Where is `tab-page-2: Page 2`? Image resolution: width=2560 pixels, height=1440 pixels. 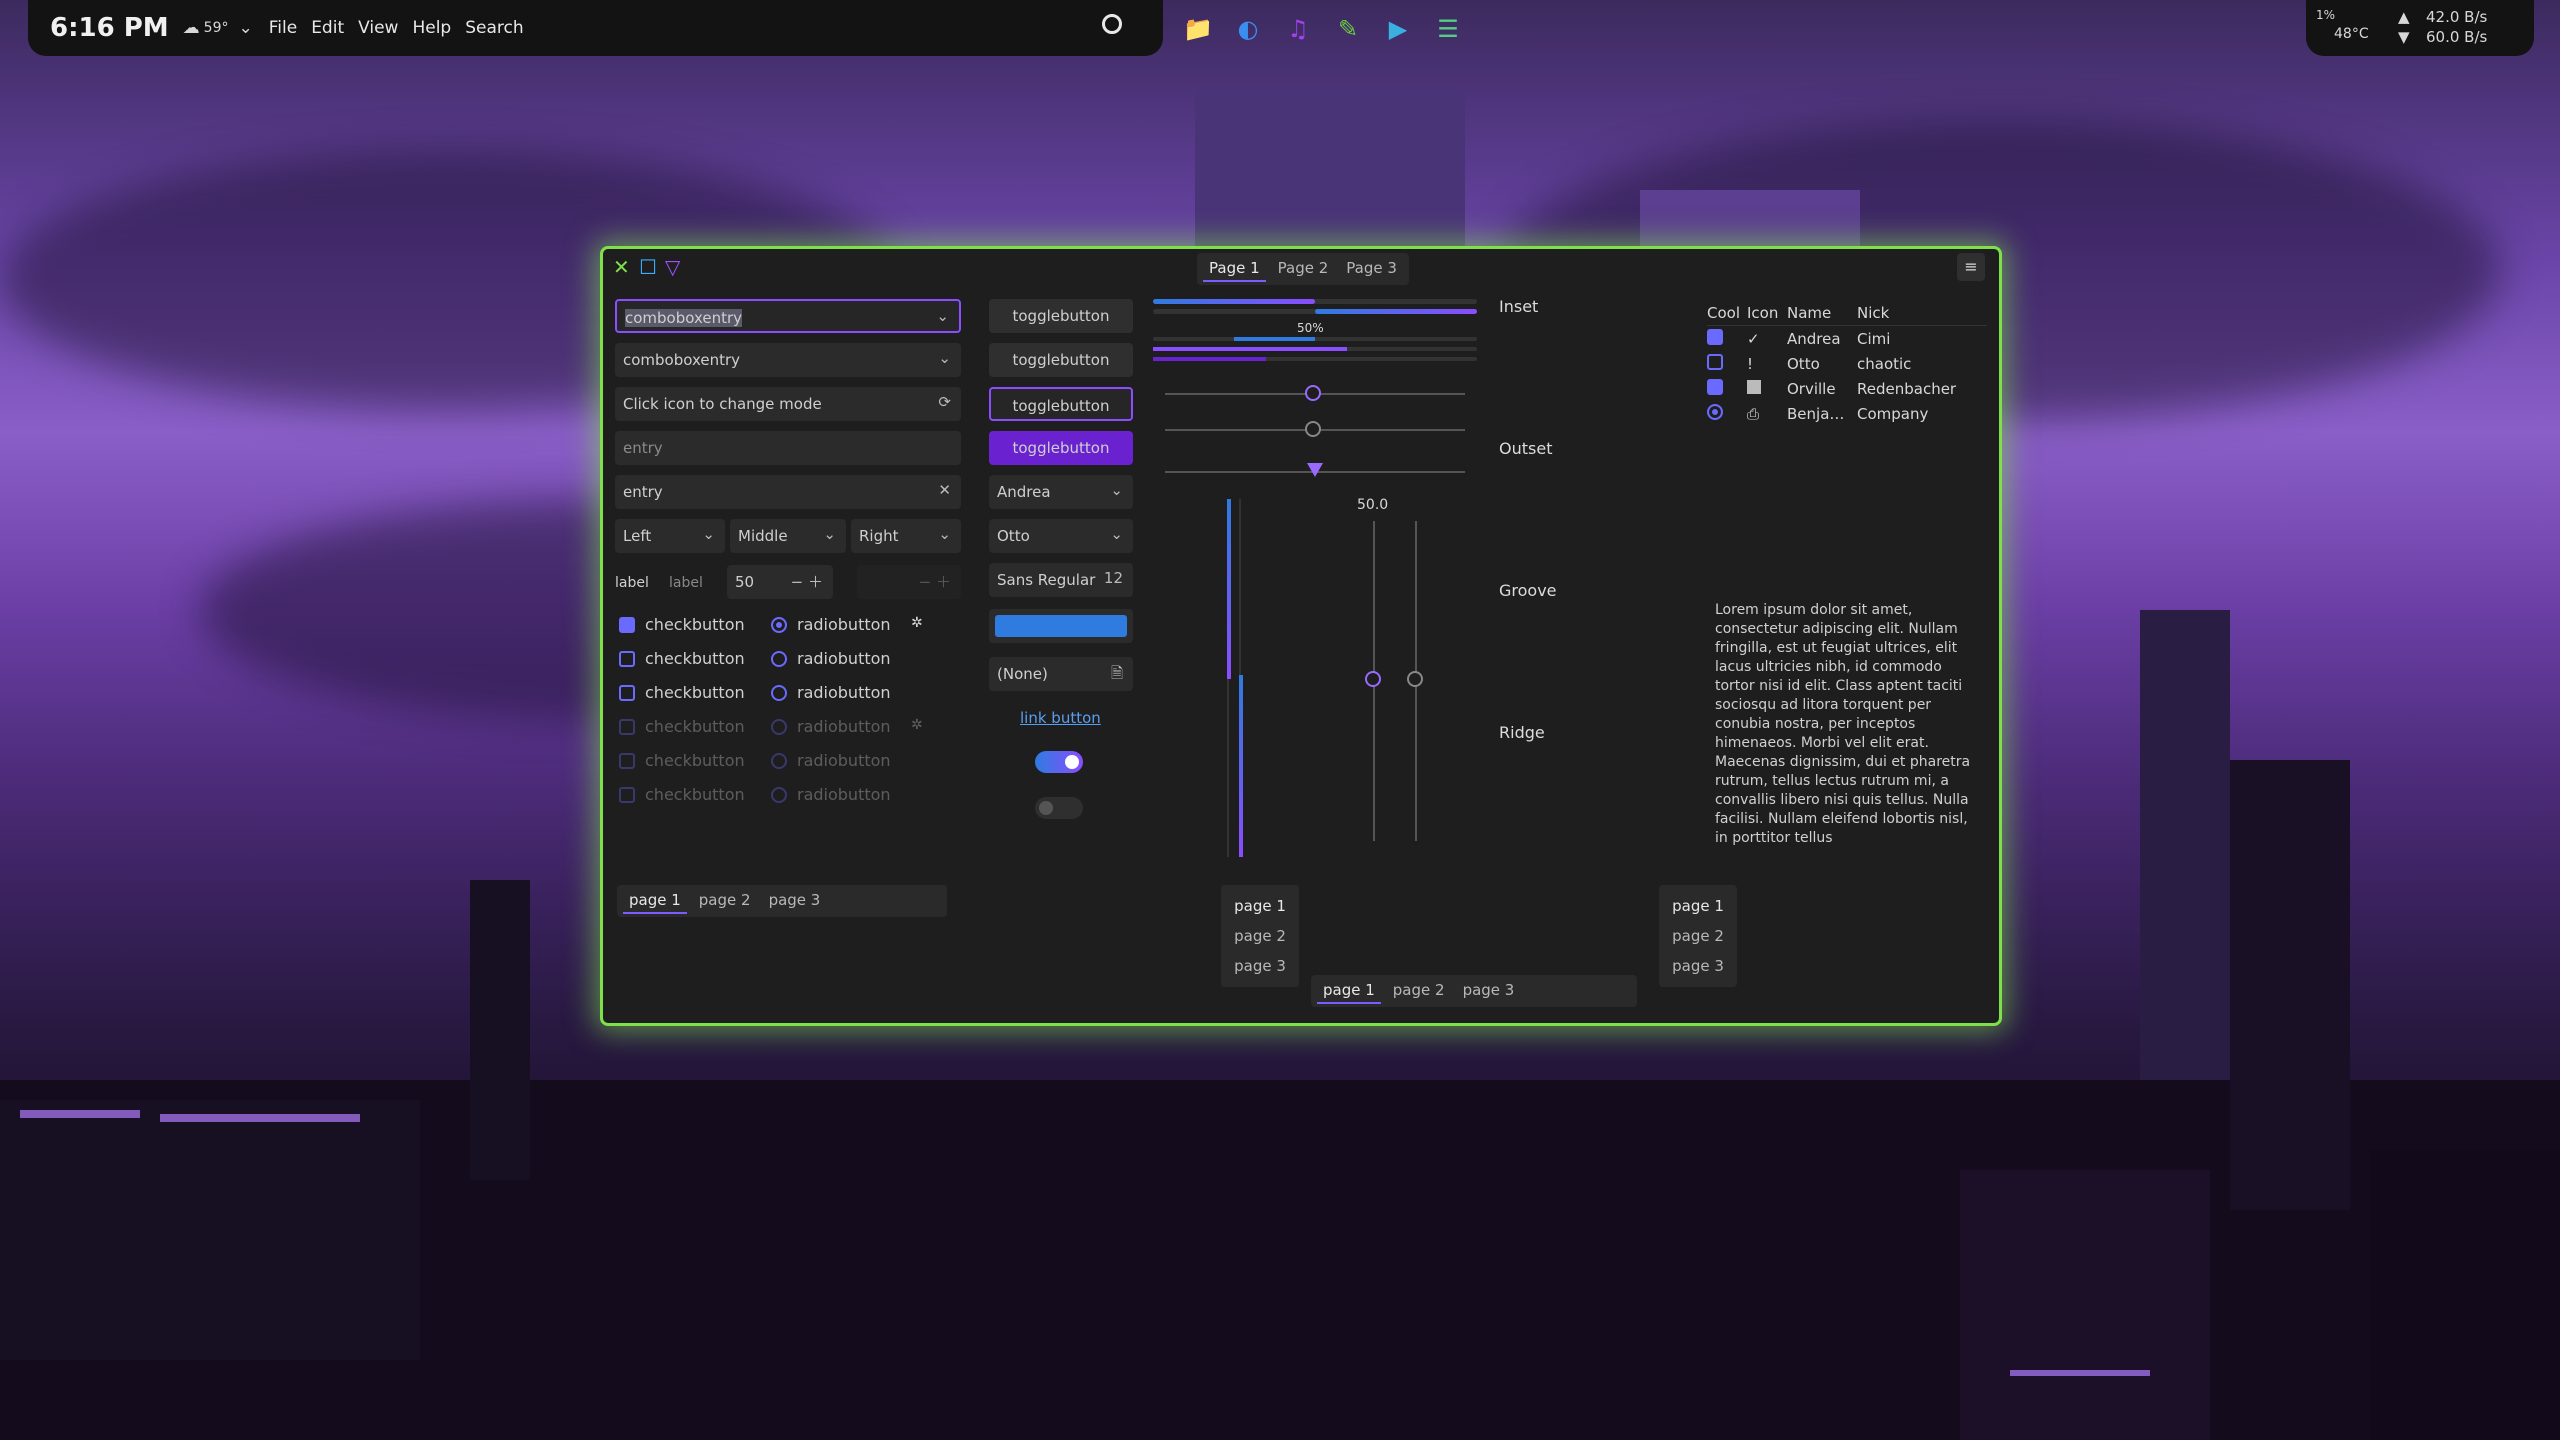 tab-page-2: Page 2 is located at coordinates (1303, 269).